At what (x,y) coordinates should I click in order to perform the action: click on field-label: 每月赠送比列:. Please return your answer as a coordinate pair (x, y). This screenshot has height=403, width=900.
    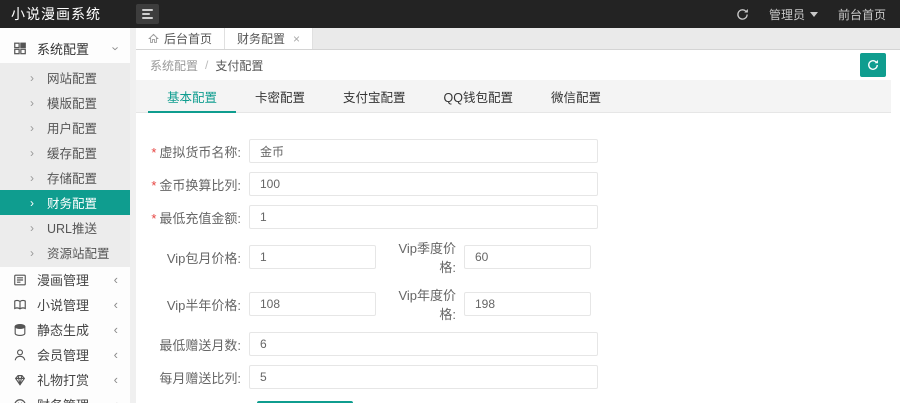
    Looking at the image, I should click on (200, 378).